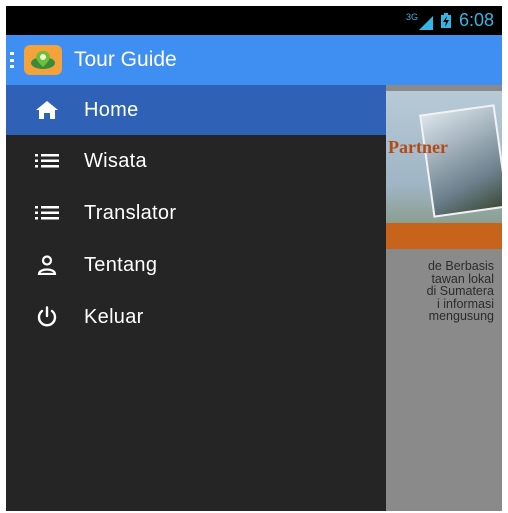  What do you see at coordinates (47, 110) in the screenshot?
I see `home-icon` at bounding box center [47, 110].